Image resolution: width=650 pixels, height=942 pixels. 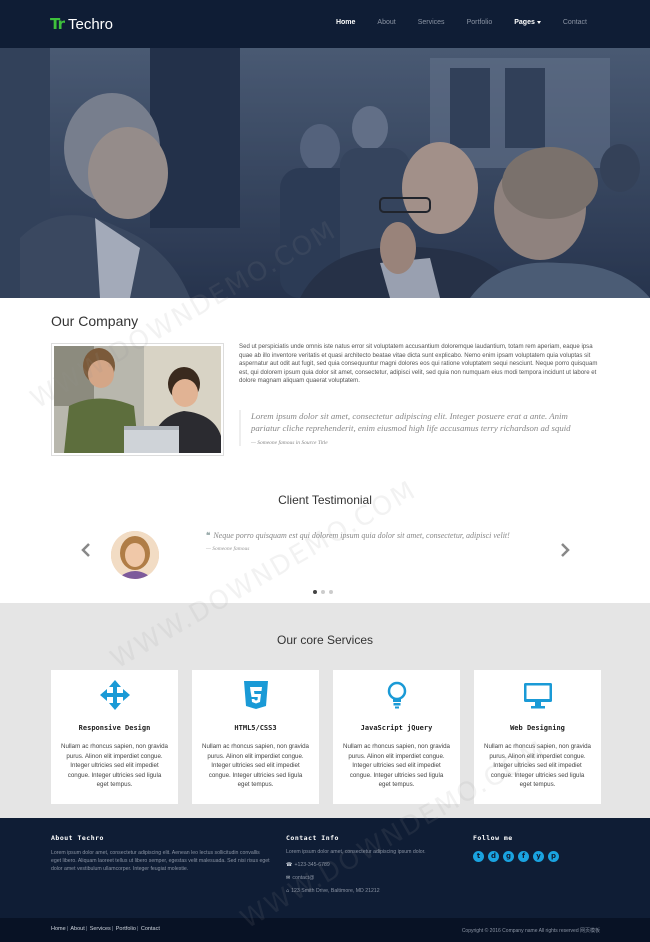 What do you see at coordinates (325, 500) in the screenshot?
I see `testimonial-section-title: Client Testimonial` at bounding box center [325, 500].